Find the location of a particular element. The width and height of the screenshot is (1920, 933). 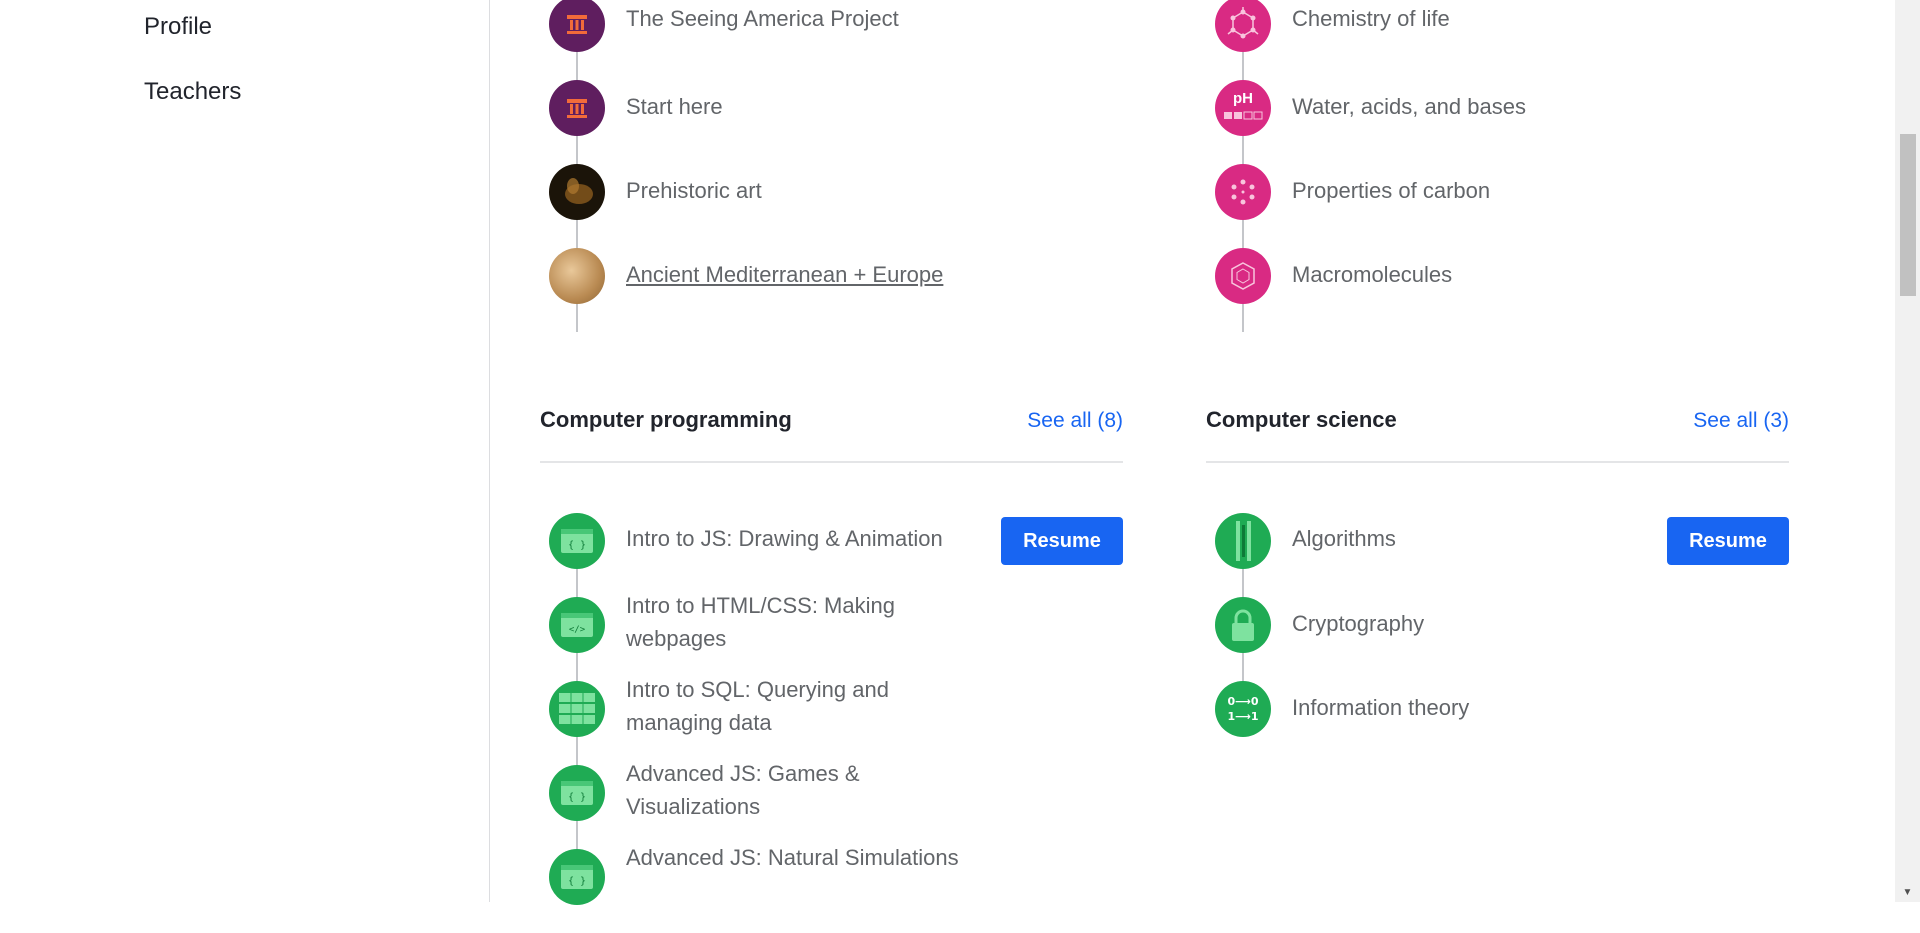

list-item: Properties of carbon is located at coordinates (1497, 206).